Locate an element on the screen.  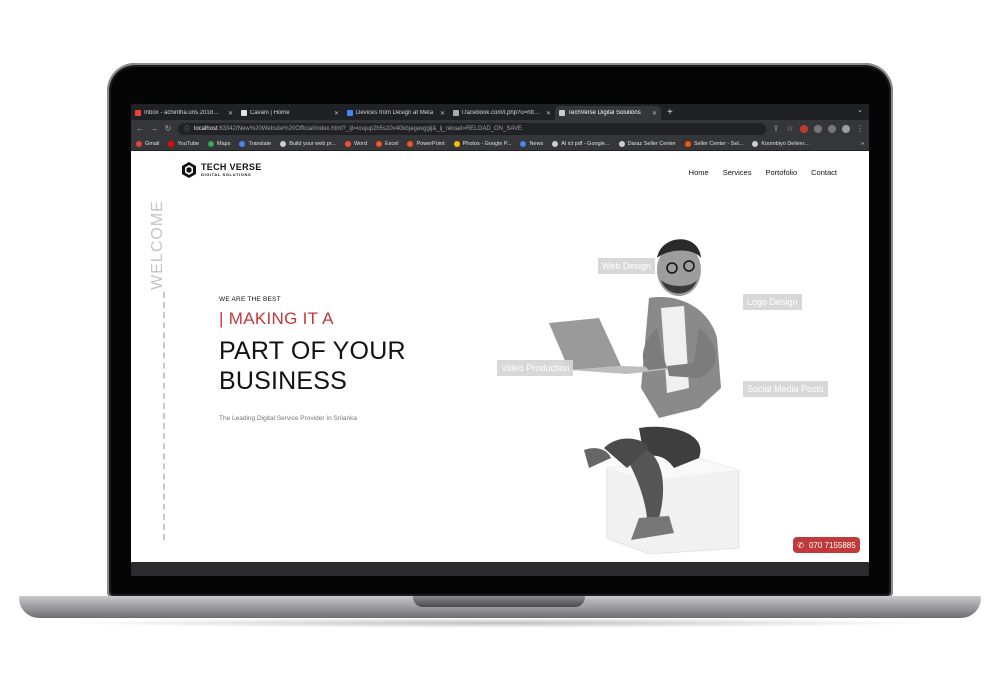
service-chip-web-design: Web Design is located at coordinates (626, 266).